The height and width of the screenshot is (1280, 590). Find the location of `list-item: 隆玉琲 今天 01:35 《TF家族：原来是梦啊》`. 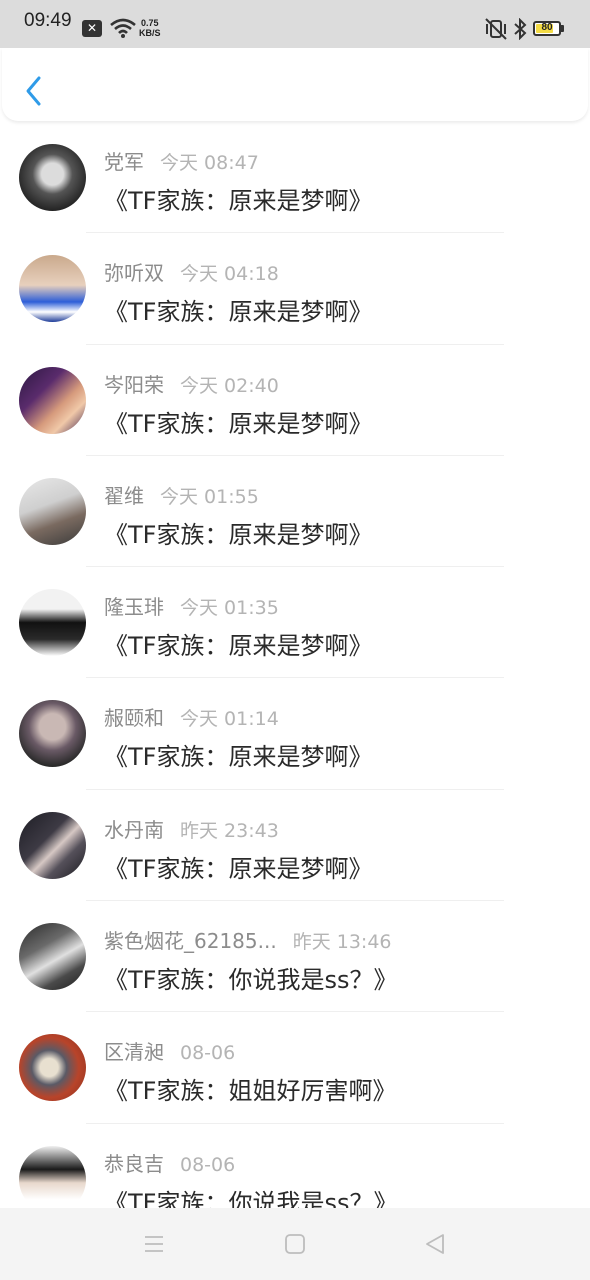

list-item: 隆玉琲 今天 01:35 《TF家族：原来是梦啊》 is located at coordinates (295, 623).